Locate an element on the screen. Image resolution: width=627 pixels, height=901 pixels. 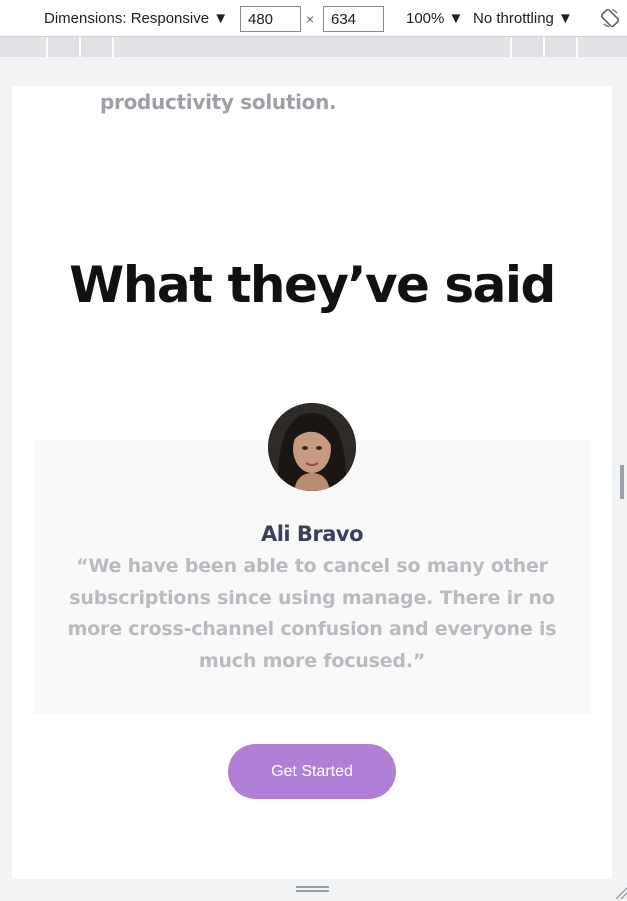
bottom-resize-handle is located at coordinates (312, 889).